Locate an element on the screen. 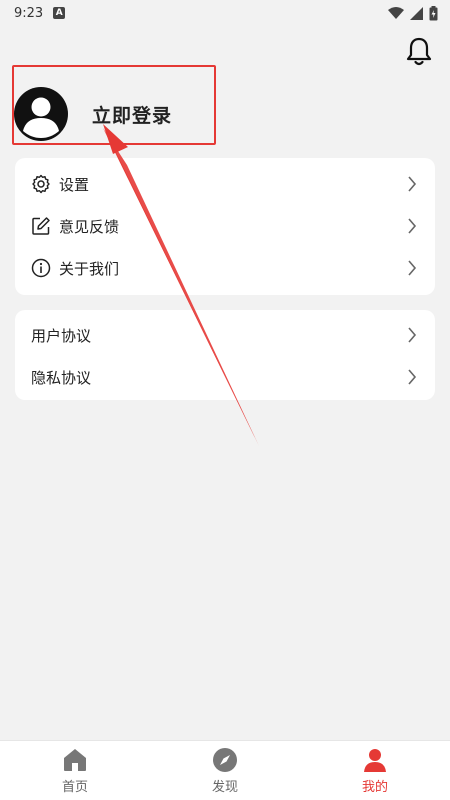 The image size is (450, 800). status-bar: 9:23 A is located at coordinates (225, 13).